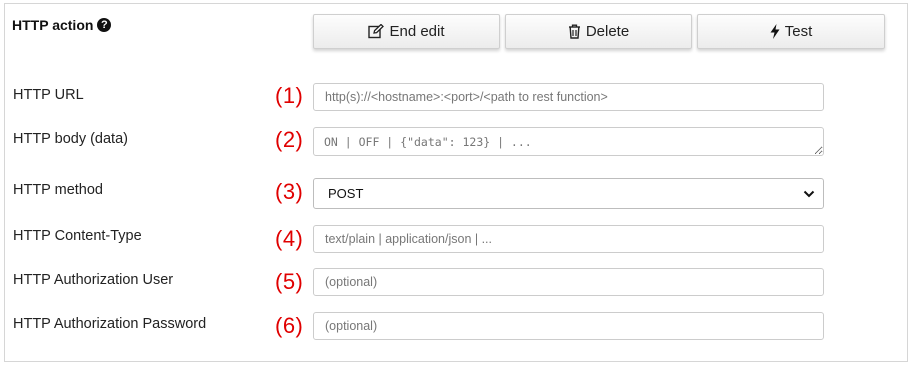 This screenshot has height=369, width=914. What do you see at coordinates (568, 326) in the screenshot?
I see `http-auth-password-input` at bounding box center [568, 326].